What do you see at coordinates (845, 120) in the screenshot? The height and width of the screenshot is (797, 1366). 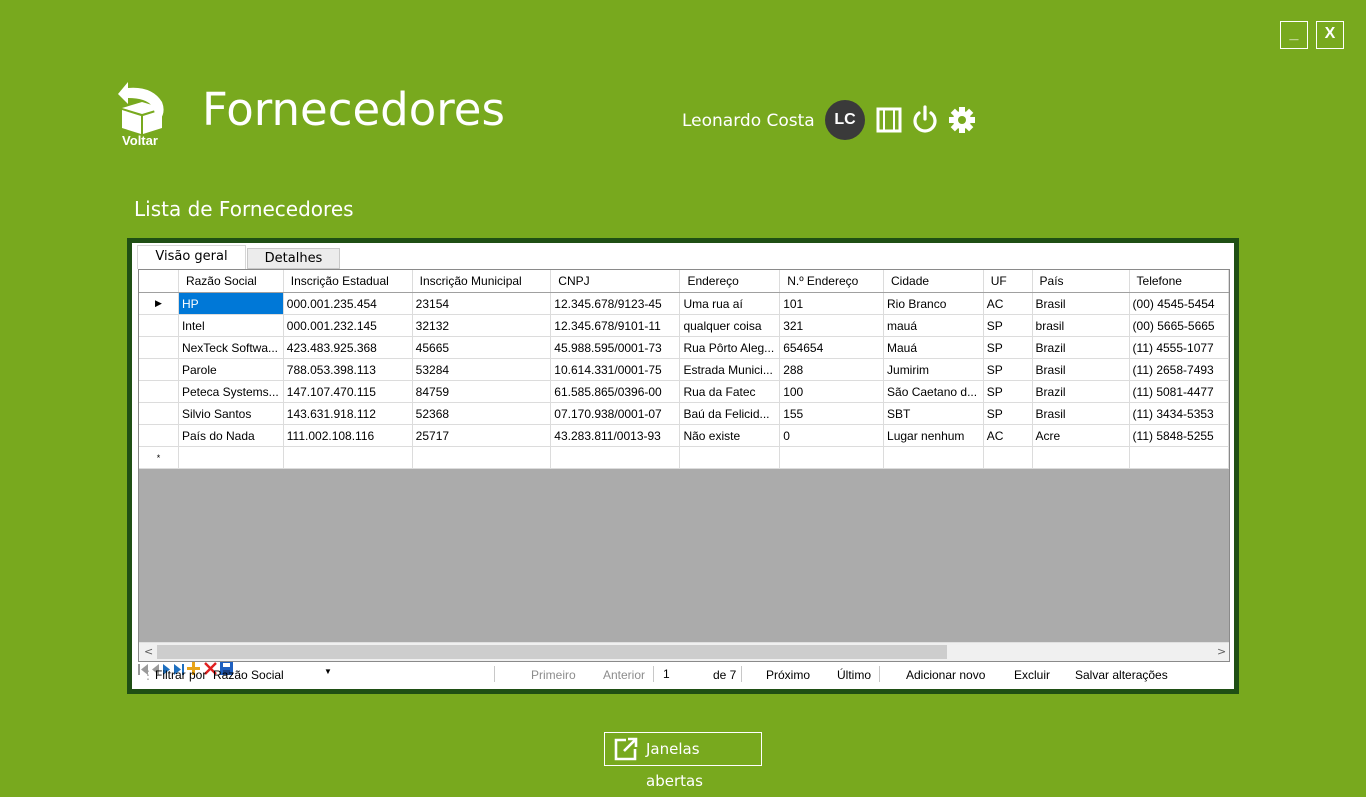 I see `avatar: LC` at bounding box center [845, 120].